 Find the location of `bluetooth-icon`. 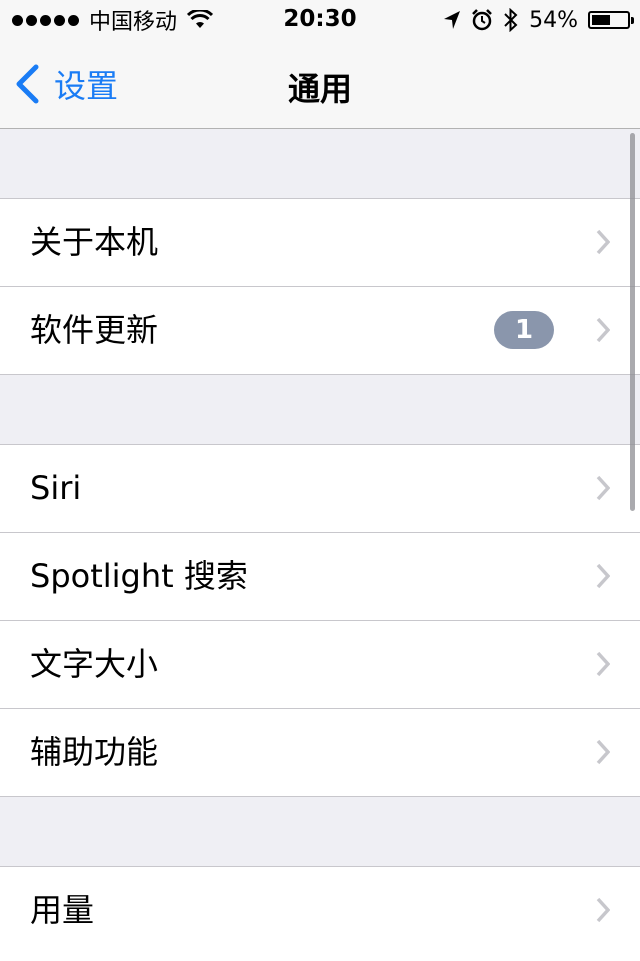

bluetooth-icon is located at coordinates (511, 20).